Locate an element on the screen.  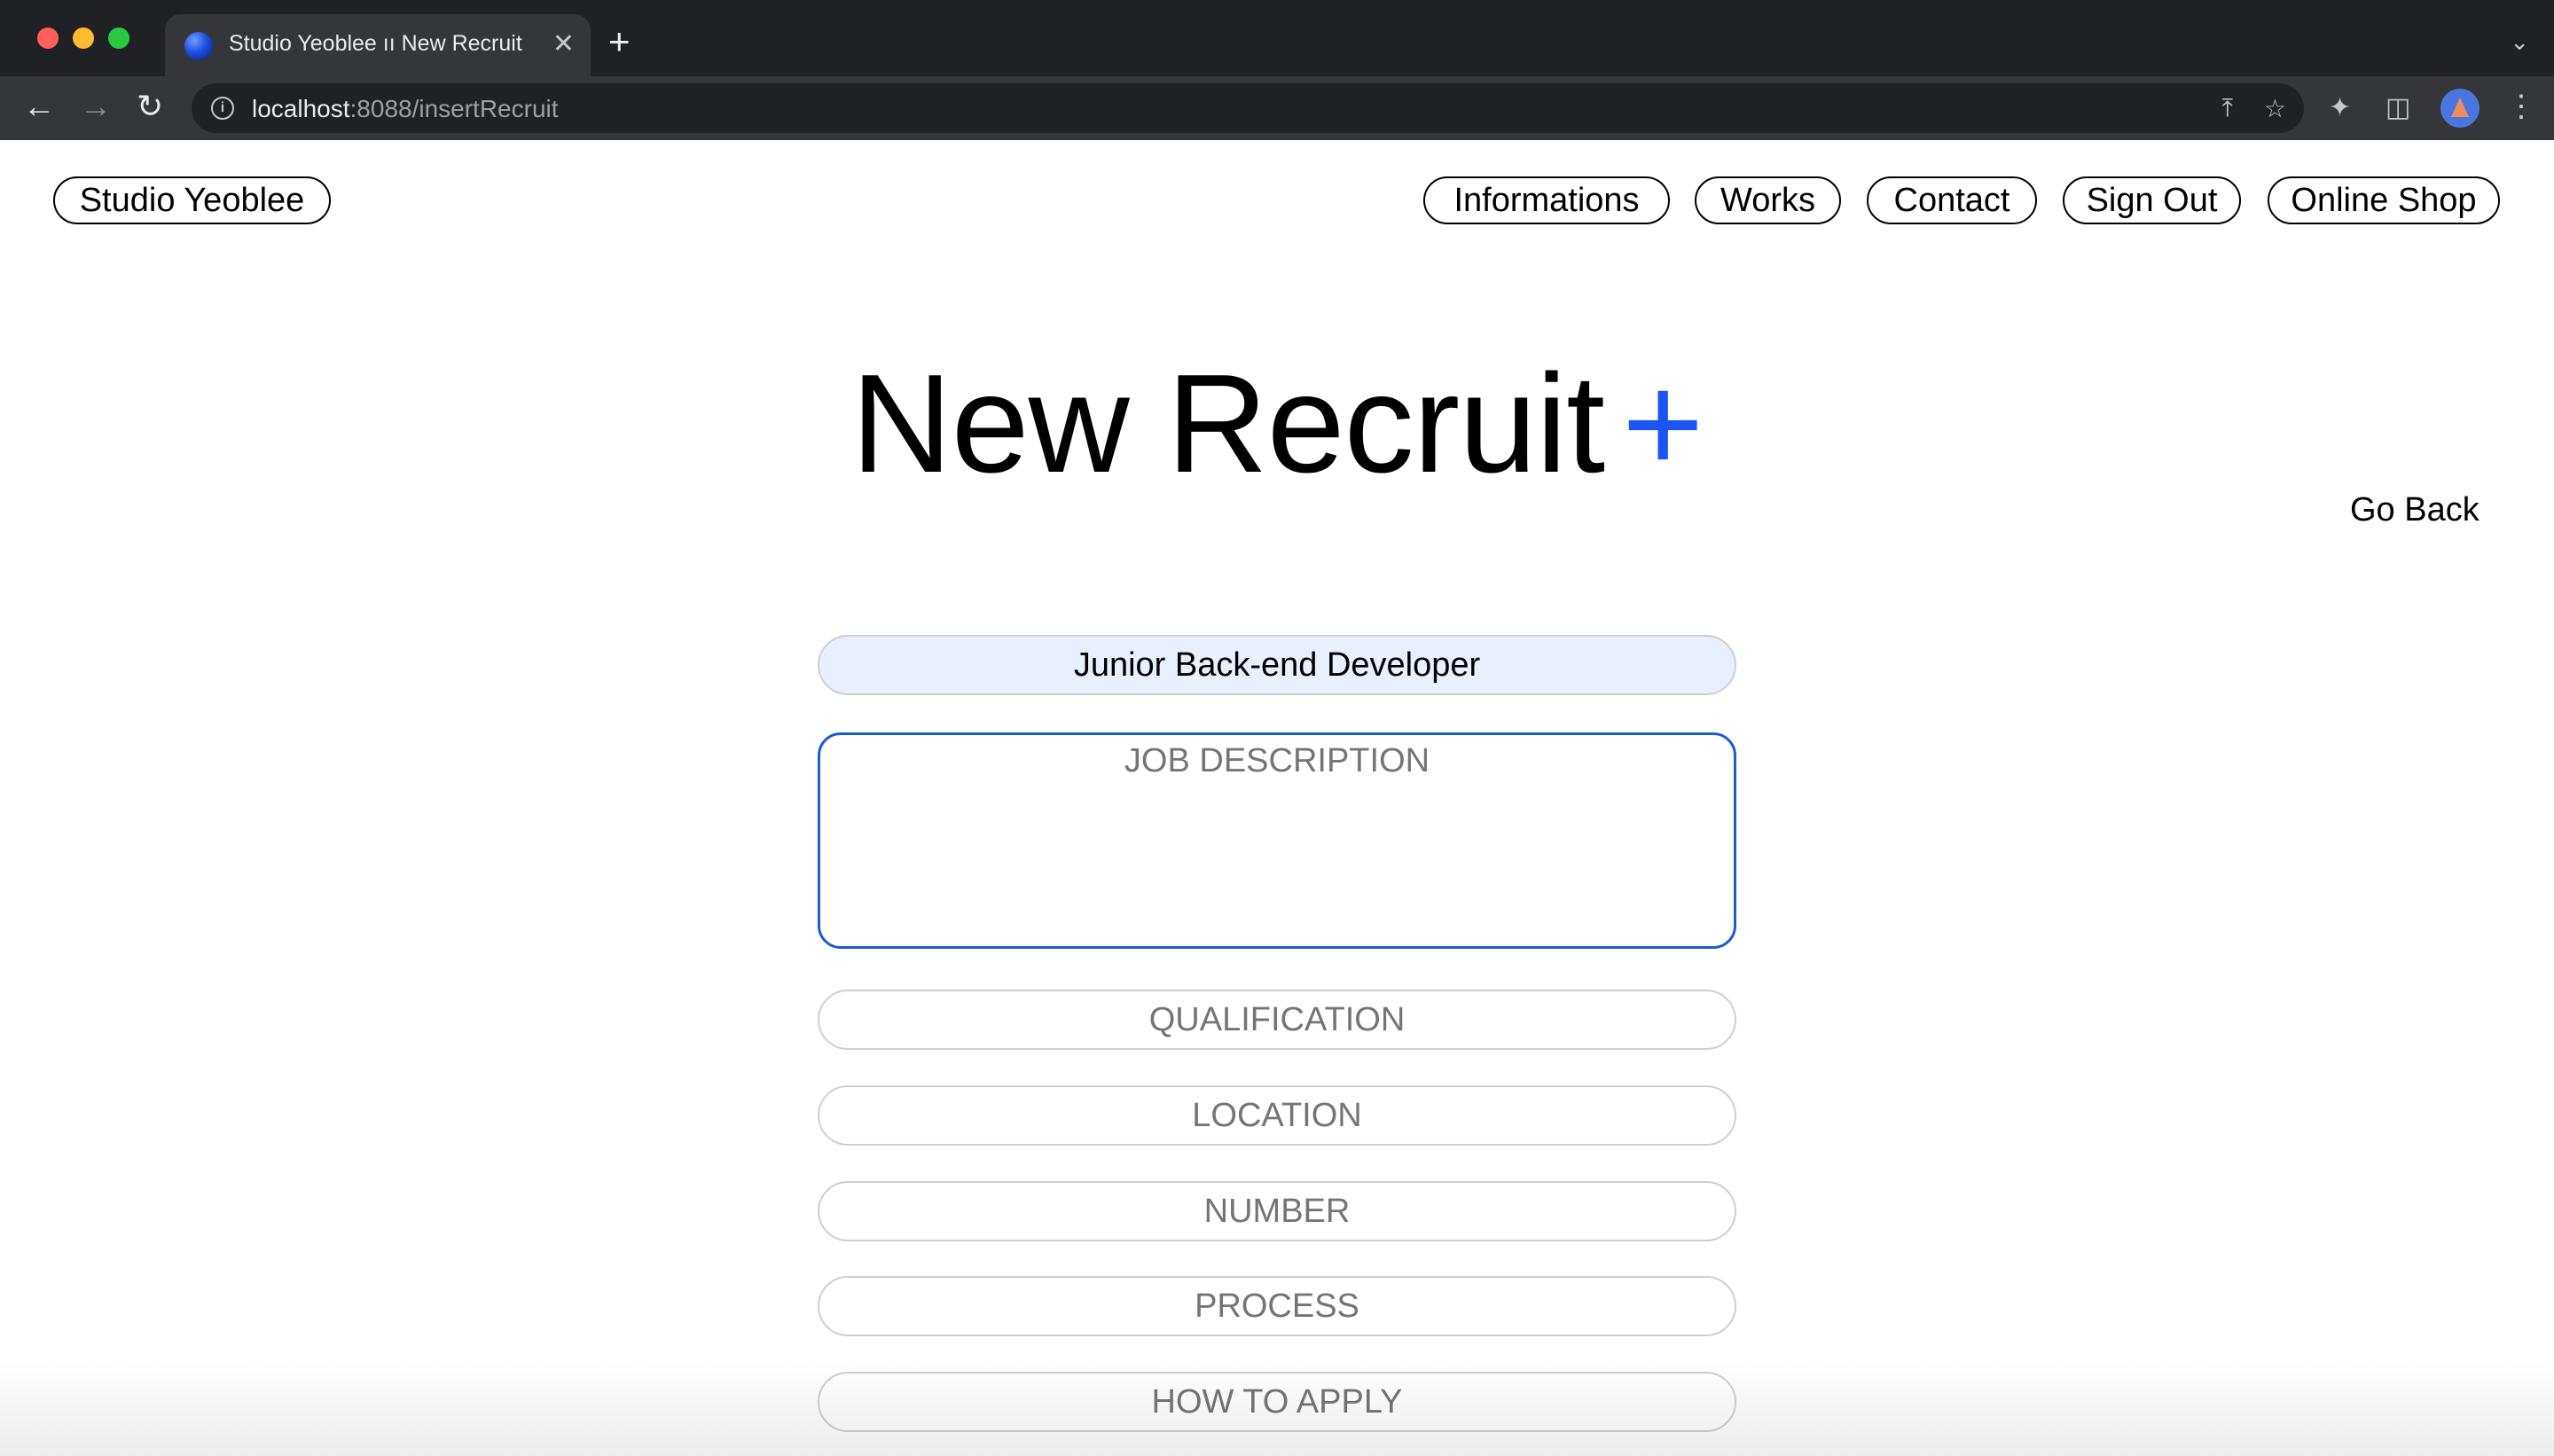
job-title-input is located at coordinates (1277, 665).